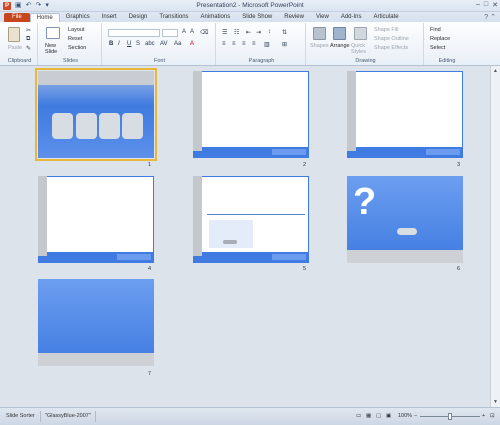  Describe the element at coordinates (391, 48) in the screenshot. I see `shape-effects-button: Shape Effects` at that location.